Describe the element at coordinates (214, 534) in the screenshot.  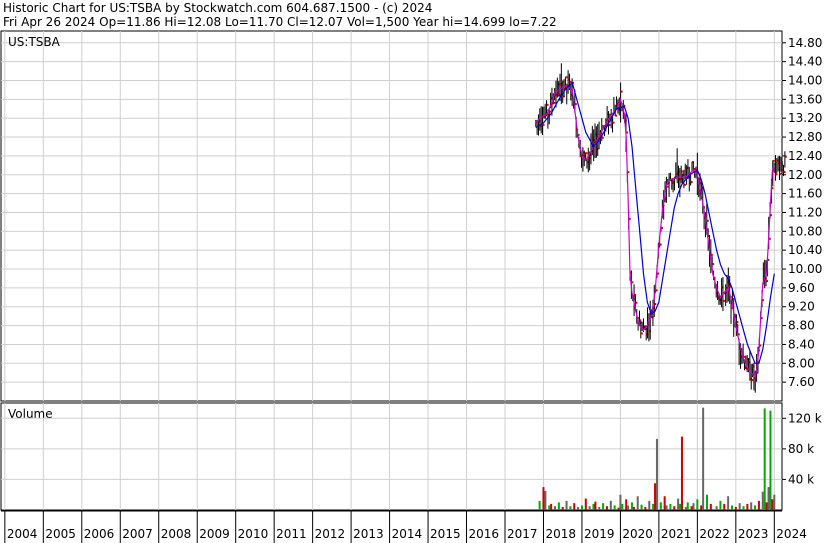
I see `x-tick-label-2009: 2009` at that location.